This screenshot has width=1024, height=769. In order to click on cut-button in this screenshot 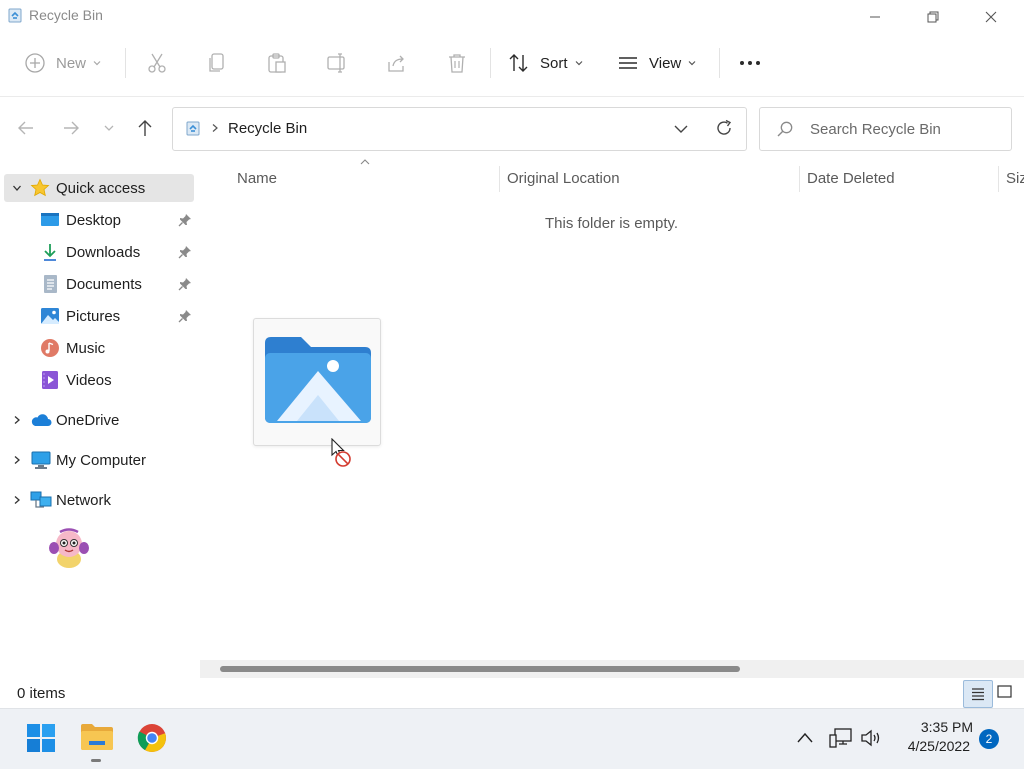, I will do `click(157, 63)`.